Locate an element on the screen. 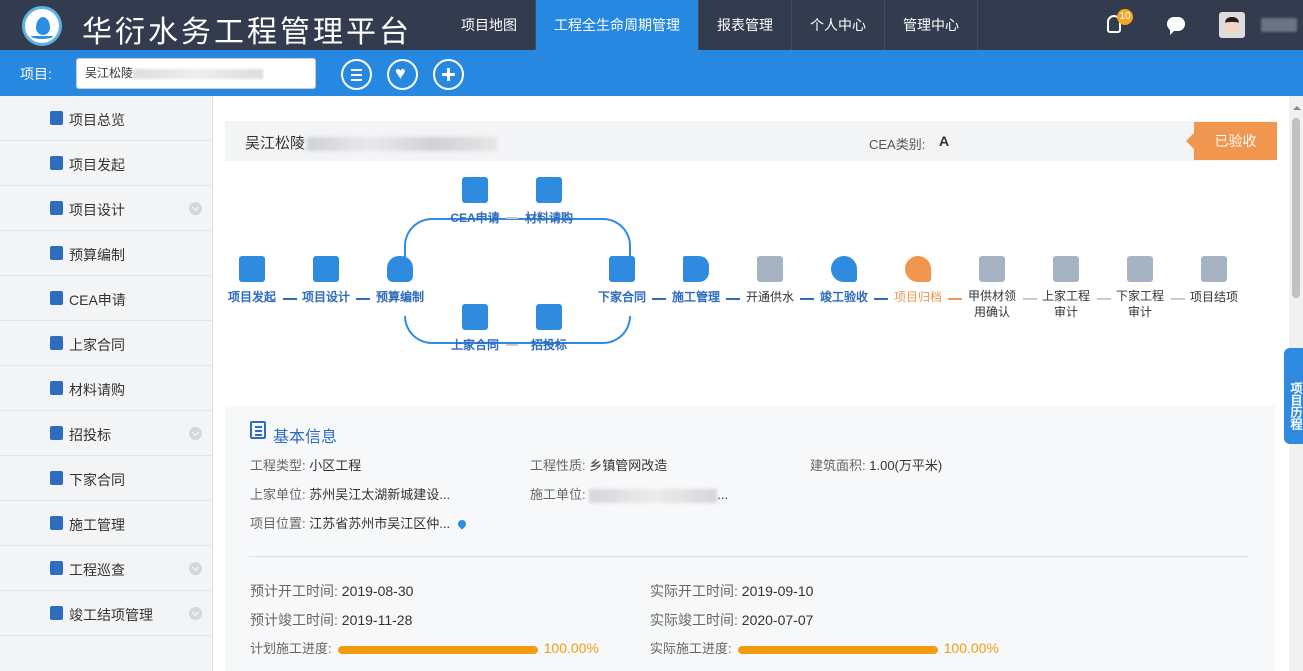 This screenshot has width=1303, height=671. field-label: 施工单位: is located at coordinates (558, 494).